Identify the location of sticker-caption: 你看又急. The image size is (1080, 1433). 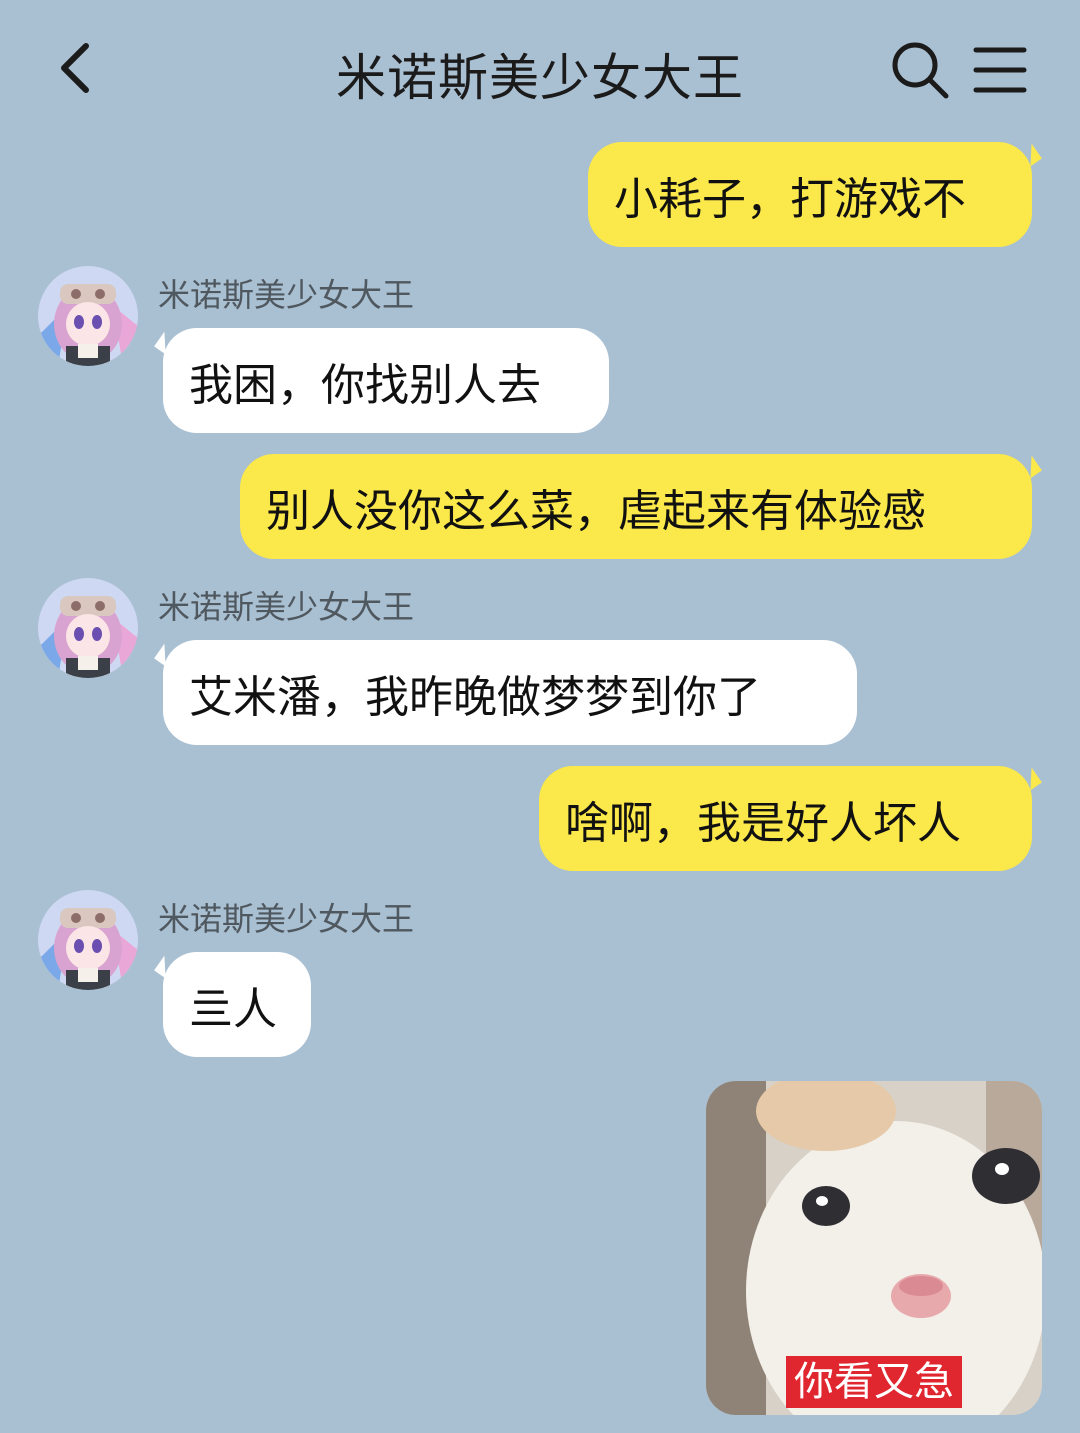
(874, 1382).